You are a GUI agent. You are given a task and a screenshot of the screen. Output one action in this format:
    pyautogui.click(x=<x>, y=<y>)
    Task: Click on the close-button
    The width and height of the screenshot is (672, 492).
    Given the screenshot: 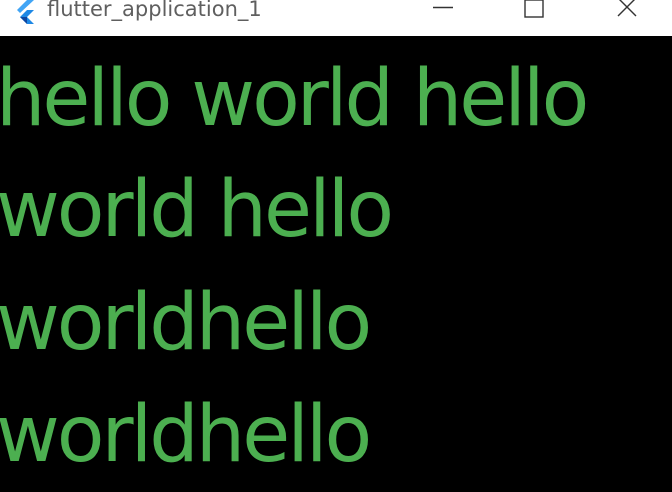 What is the action you would take?
    pyautogui.click(x=627, y=14)
    